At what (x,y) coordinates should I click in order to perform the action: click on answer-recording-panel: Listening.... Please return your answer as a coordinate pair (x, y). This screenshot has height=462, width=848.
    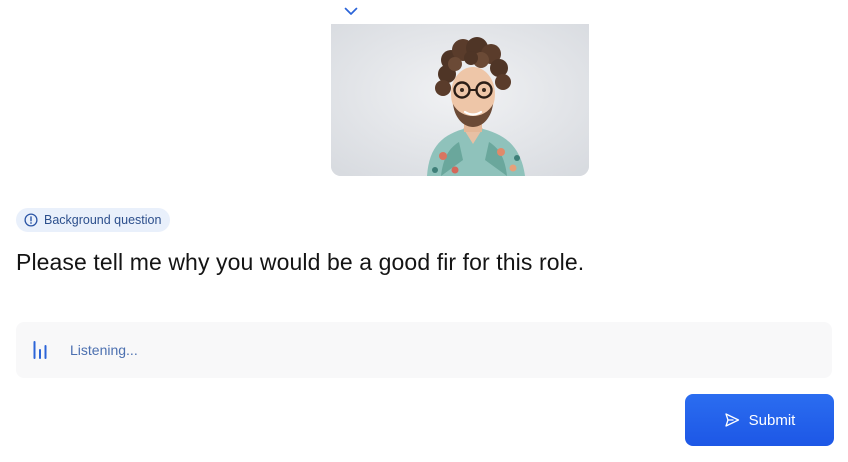
    Looking at the image, I should click on (424, 350).